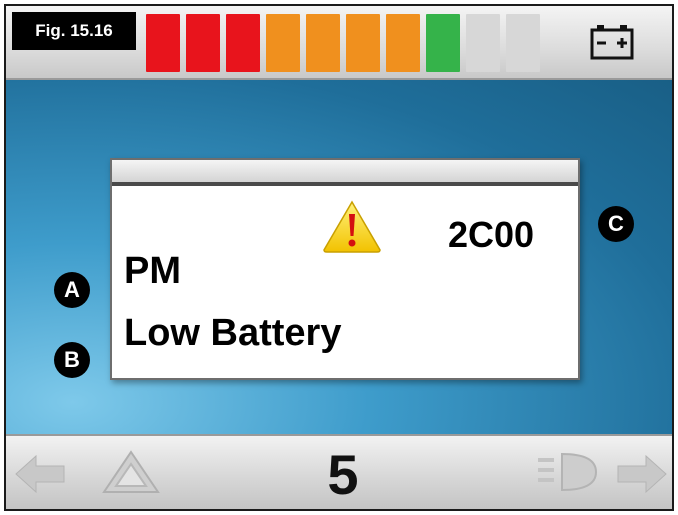  What do you see at coordinates (343, 474) in the screenshot?
I see `speed-setting: 5` at bounding box center [343, 474].